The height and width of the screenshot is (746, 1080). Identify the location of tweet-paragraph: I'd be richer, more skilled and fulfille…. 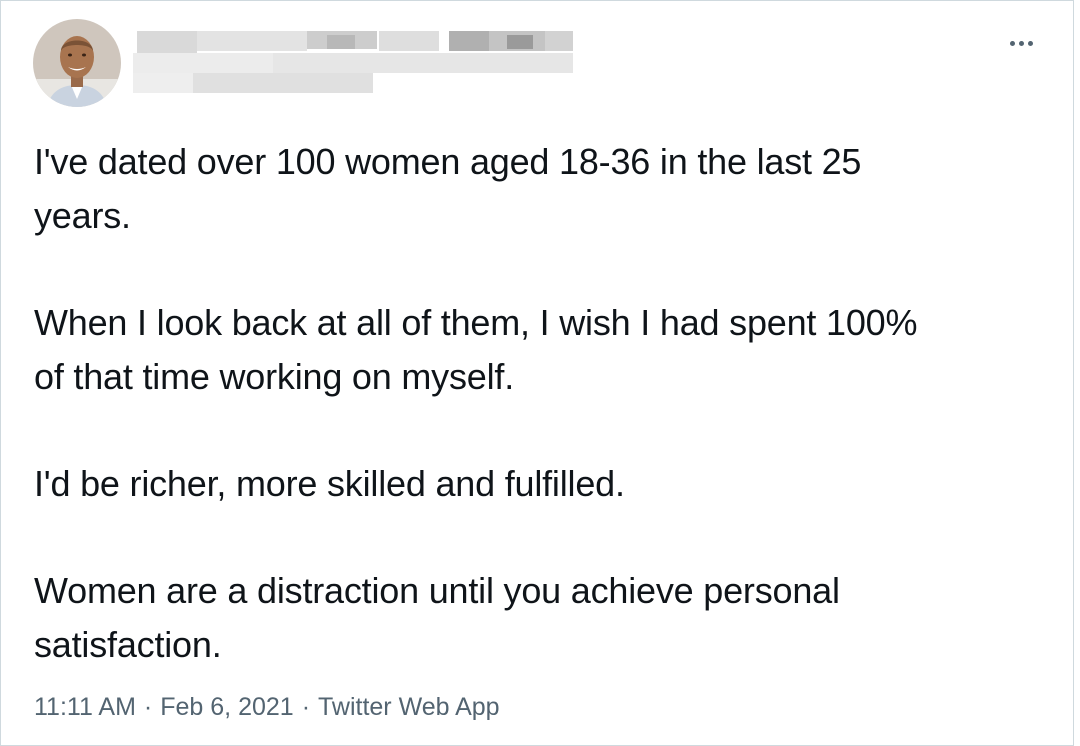
(329, 483).